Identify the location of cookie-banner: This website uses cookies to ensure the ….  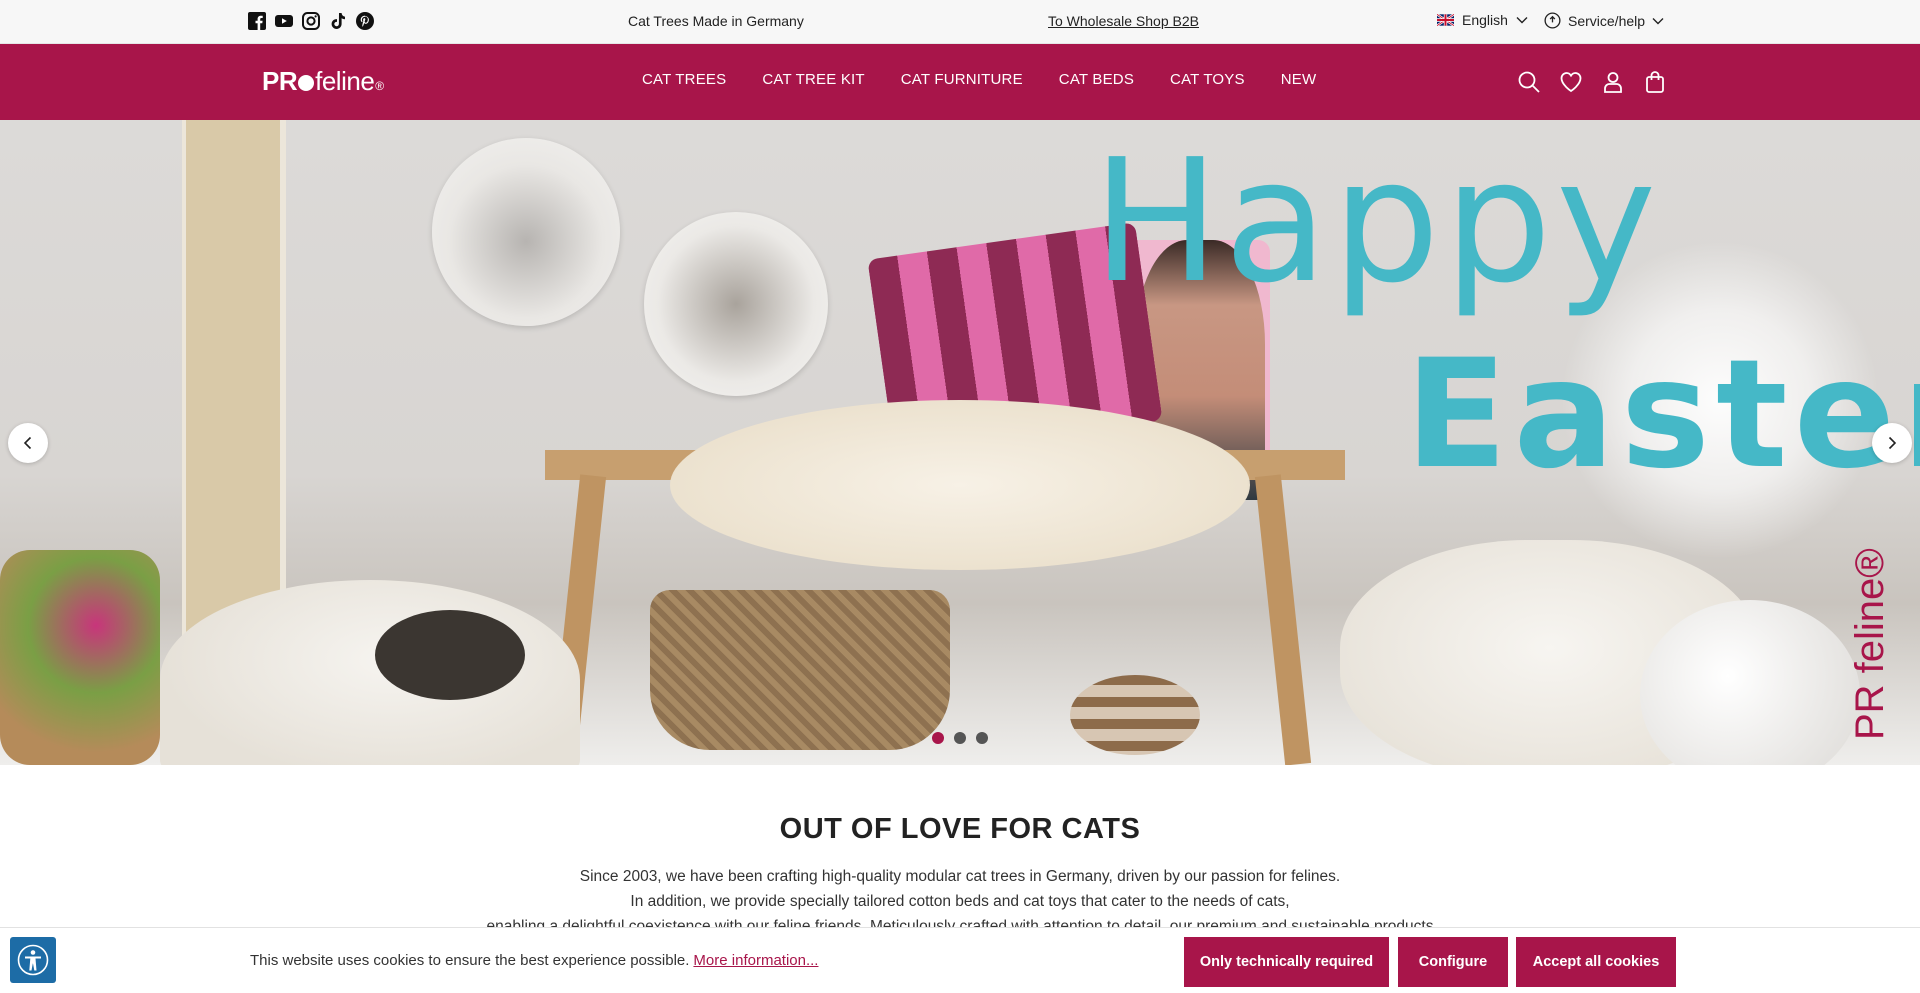
(960, 960).